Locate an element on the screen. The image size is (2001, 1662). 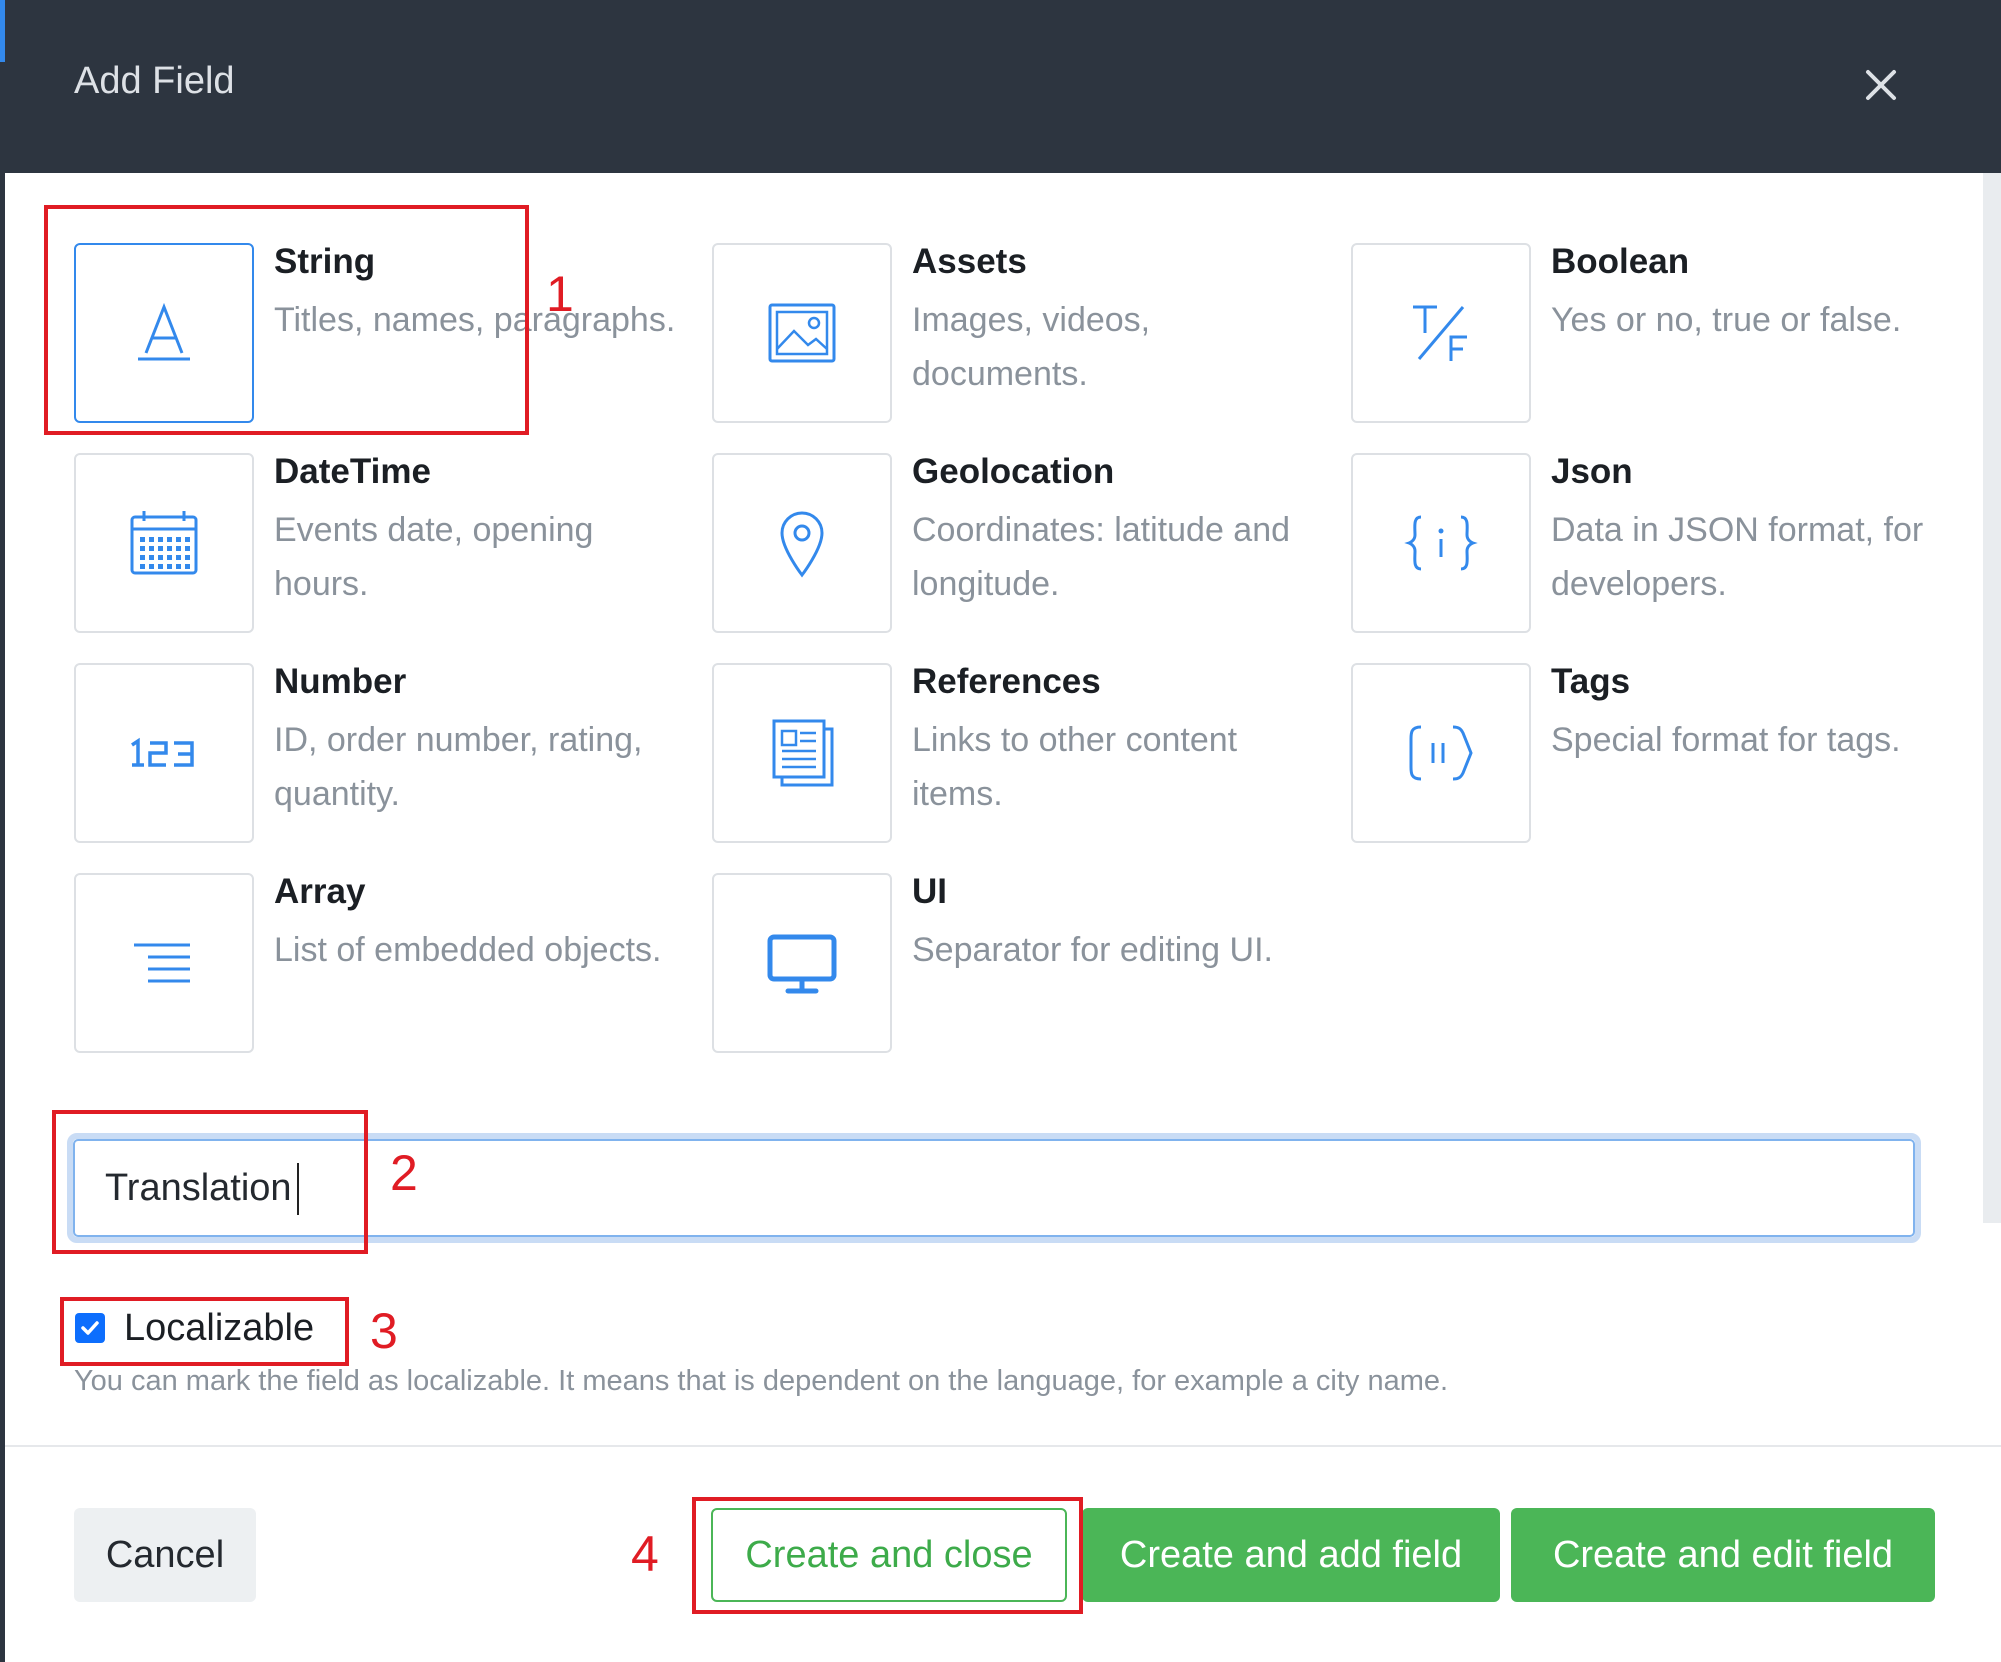
close-button is located at coordinates (1881, 85).